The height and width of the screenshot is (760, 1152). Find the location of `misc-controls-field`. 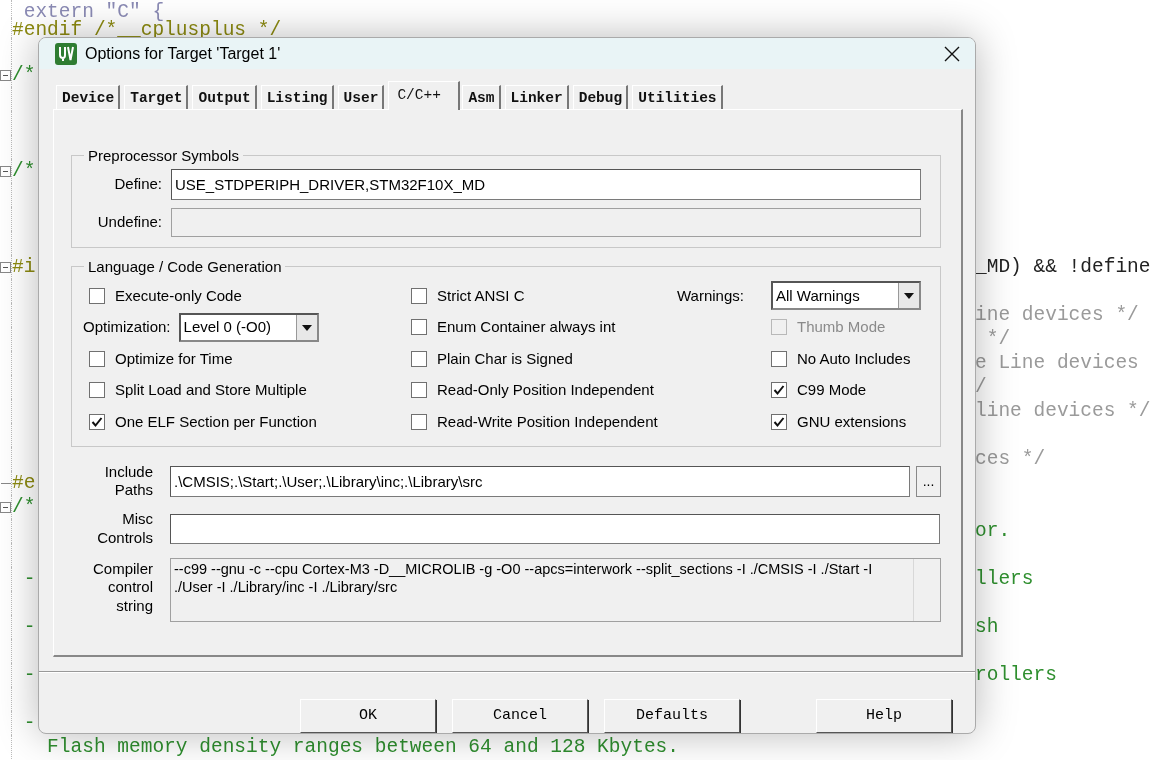

misc-controls-field is located at coordinates (555, 528).